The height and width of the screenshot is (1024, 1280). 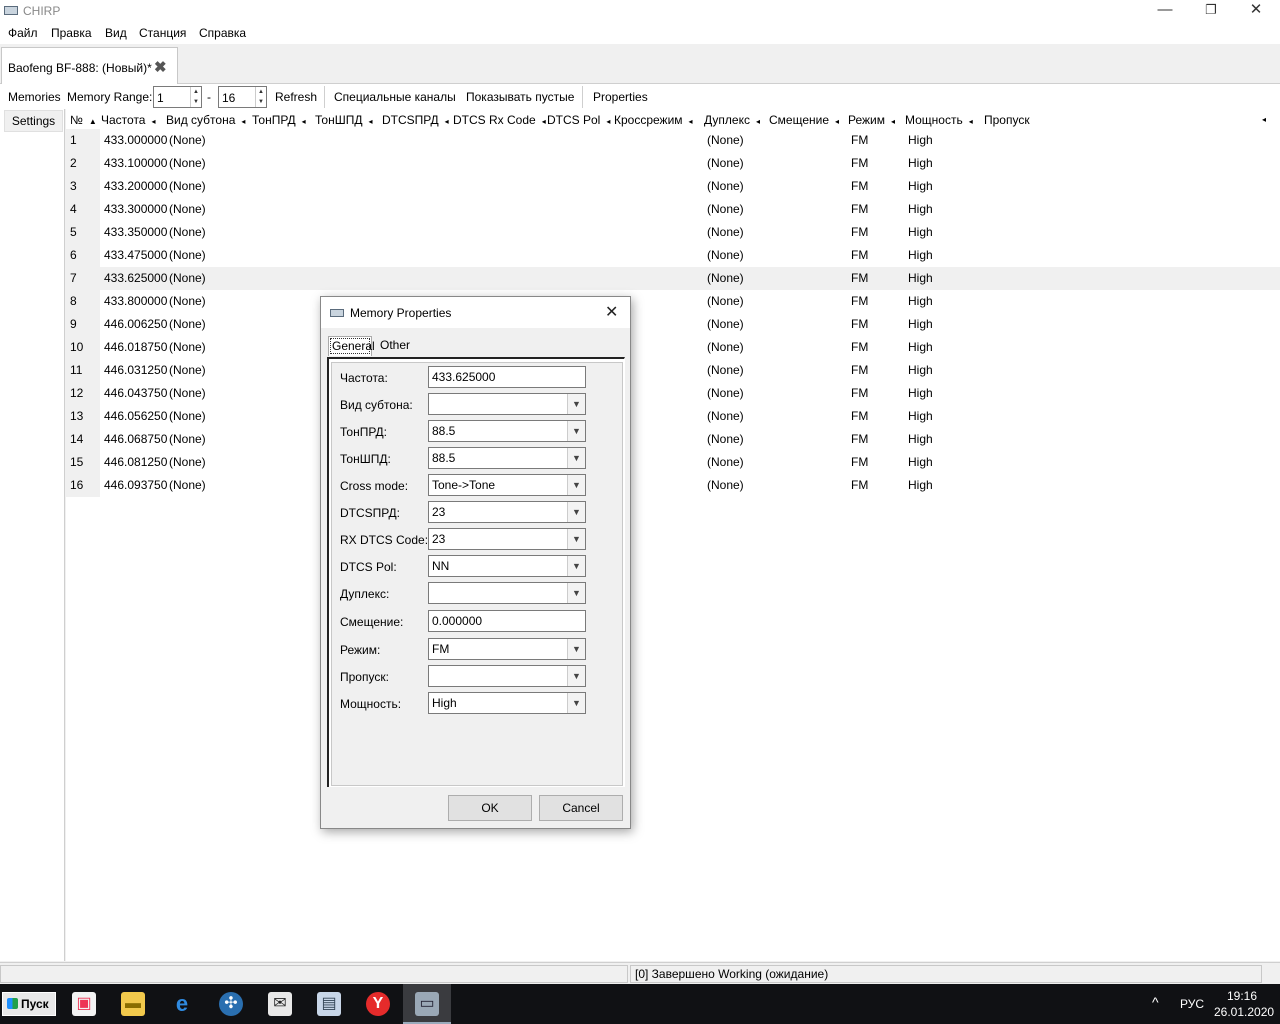 I want to click on col-header-mode: Режим ◂, so click(x=871, y=120).